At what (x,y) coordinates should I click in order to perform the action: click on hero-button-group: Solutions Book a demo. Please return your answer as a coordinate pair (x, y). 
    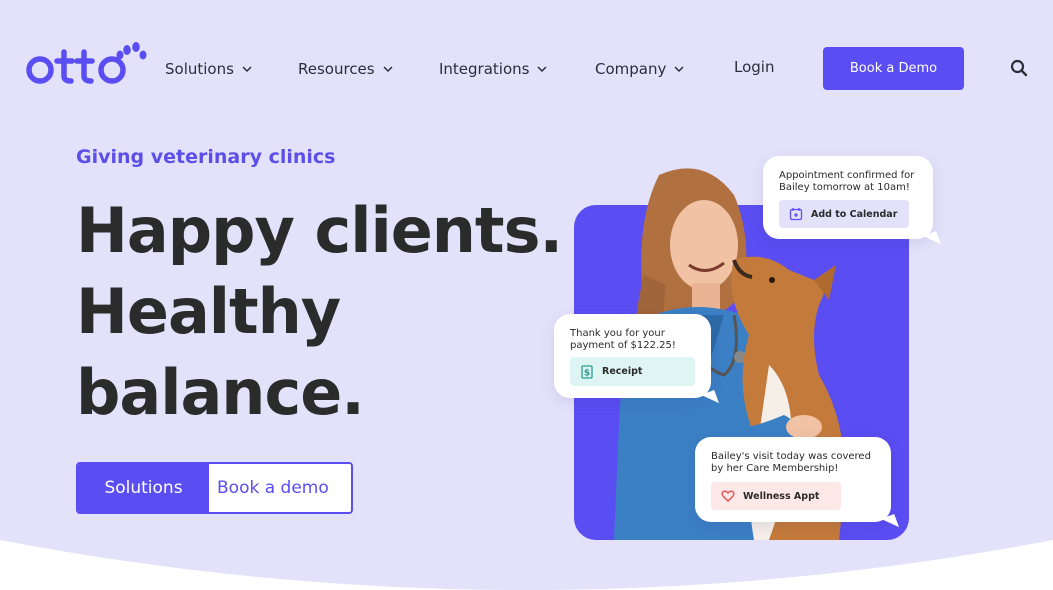
    Looking at the image, I should click on (214, 488).